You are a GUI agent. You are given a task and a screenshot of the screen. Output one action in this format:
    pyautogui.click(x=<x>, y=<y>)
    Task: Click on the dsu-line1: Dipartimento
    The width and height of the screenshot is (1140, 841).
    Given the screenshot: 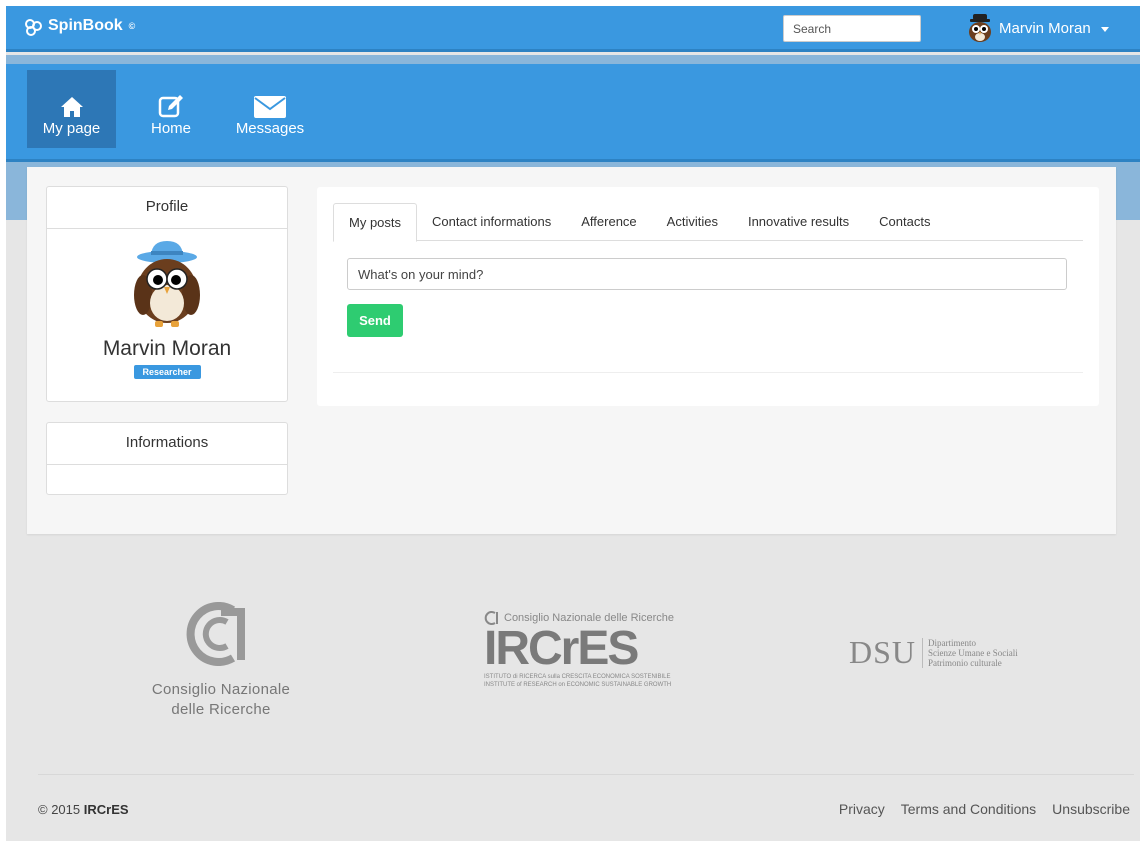 What is the action you would take?
    pyautogui.click(x=952, y=642)
    